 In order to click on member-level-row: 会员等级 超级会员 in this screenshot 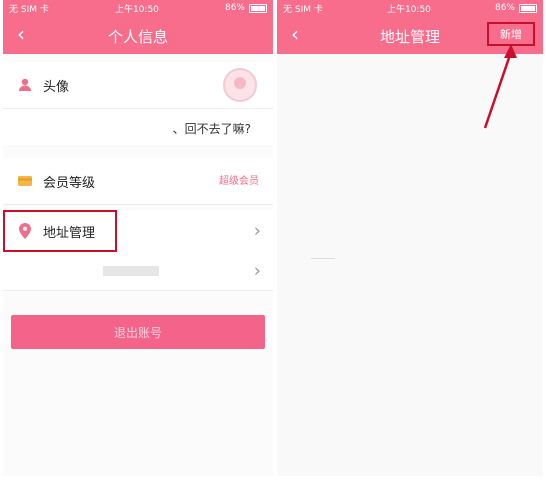, I will do `click(138, 181)`.